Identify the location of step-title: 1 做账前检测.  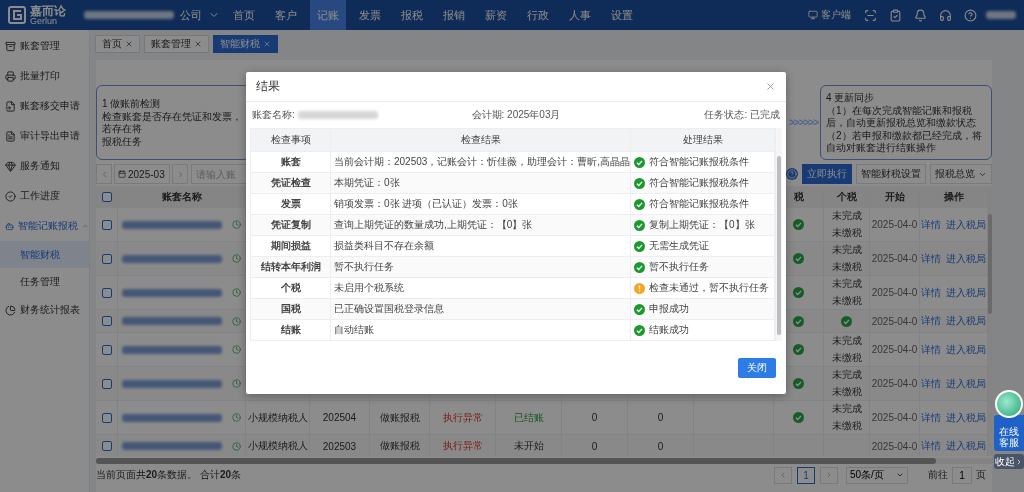
(132, 103).